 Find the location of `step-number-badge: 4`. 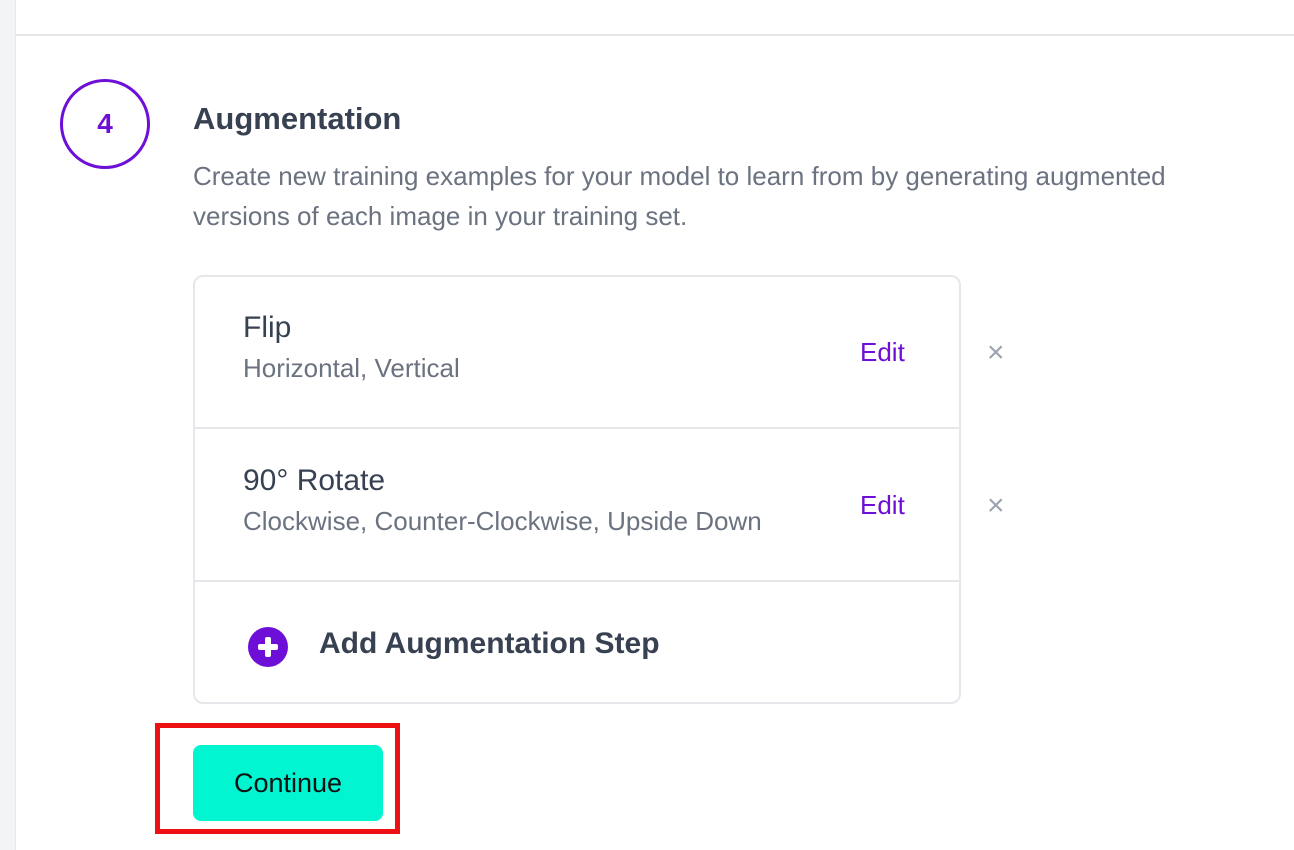

step-number-badge: 4 is located at coordinates (105, 124).